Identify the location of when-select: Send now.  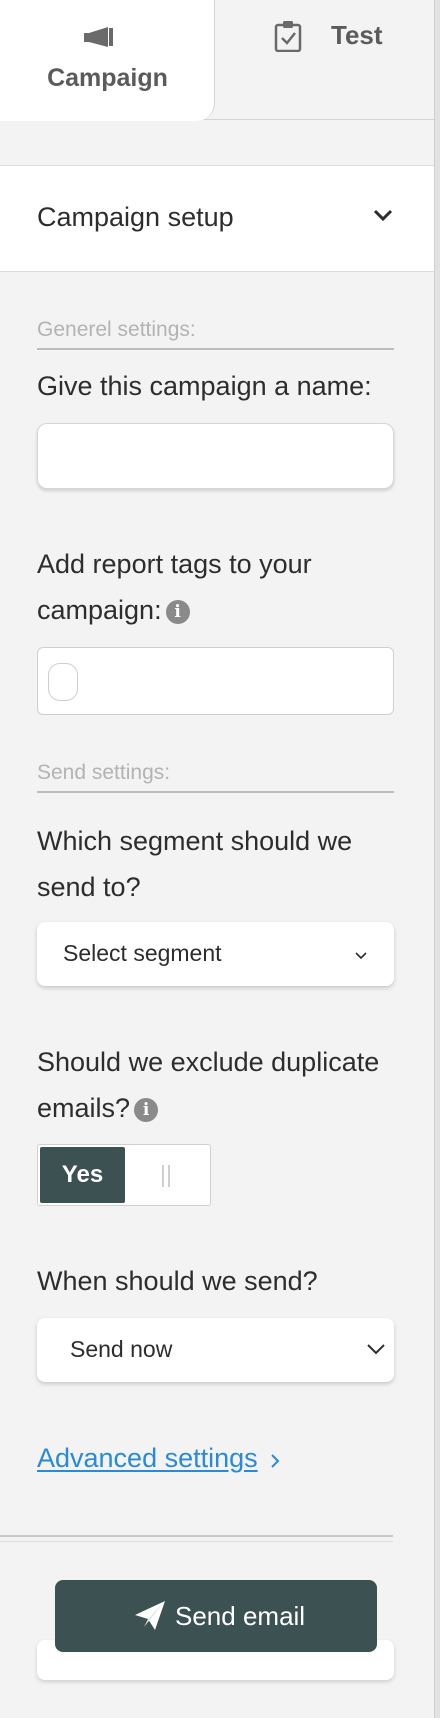
(215, 1350).